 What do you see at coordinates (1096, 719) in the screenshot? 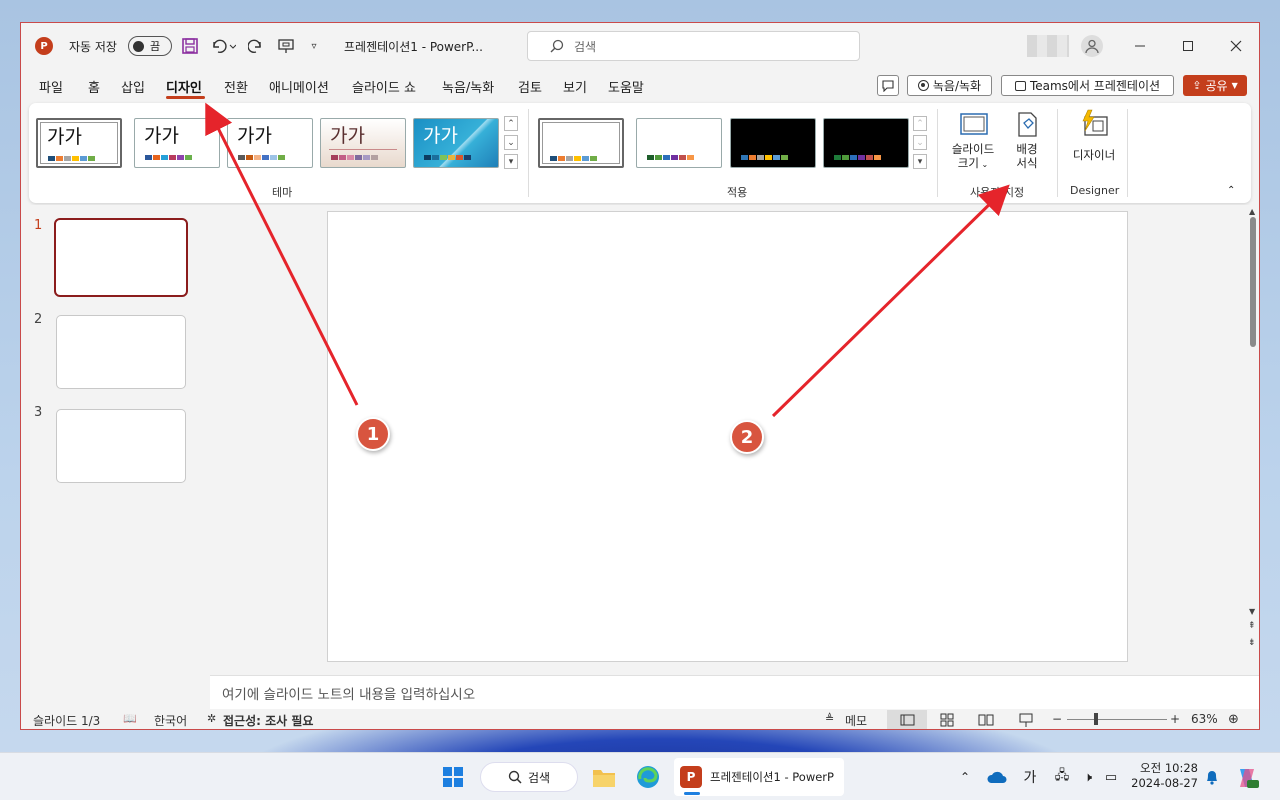
I see `zoom-slider-thumb` at bounding box center [1096, 719].